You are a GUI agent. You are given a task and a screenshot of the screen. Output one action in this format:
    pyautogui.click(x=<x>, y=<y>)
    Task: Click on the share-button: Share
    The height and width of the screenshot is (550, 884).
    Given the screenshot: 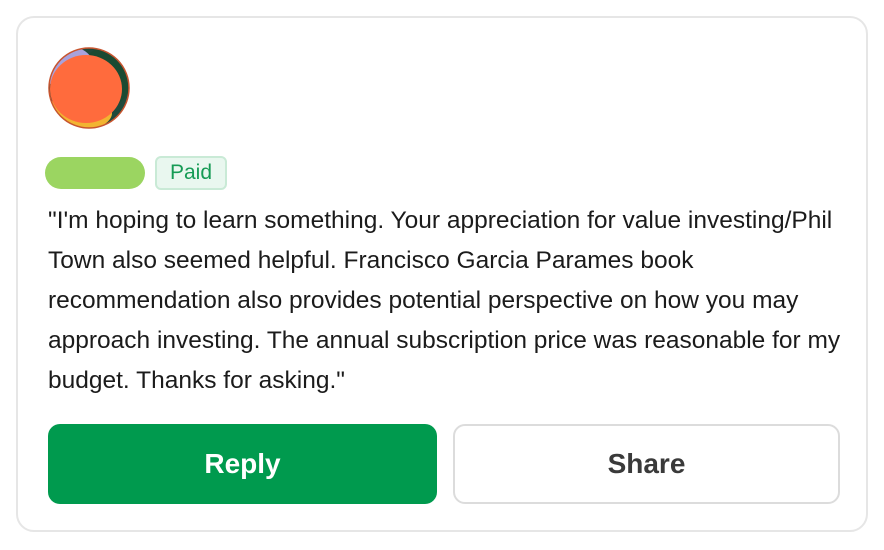 What is the action you would take?
    pyautogui.click(x=646, y=464)
    